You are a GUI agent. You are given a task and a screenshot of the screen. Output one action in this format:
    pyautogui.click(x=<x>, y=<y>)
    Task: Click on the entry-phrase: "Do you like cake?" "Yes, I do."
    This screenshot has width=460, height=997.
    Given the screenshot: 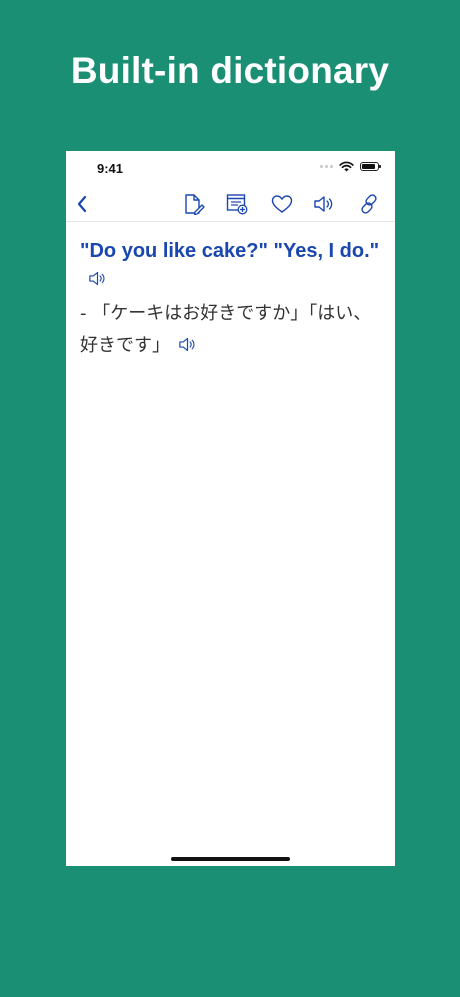 What is the action you would take?
    pyautogui.click(x=230, y=266)
    